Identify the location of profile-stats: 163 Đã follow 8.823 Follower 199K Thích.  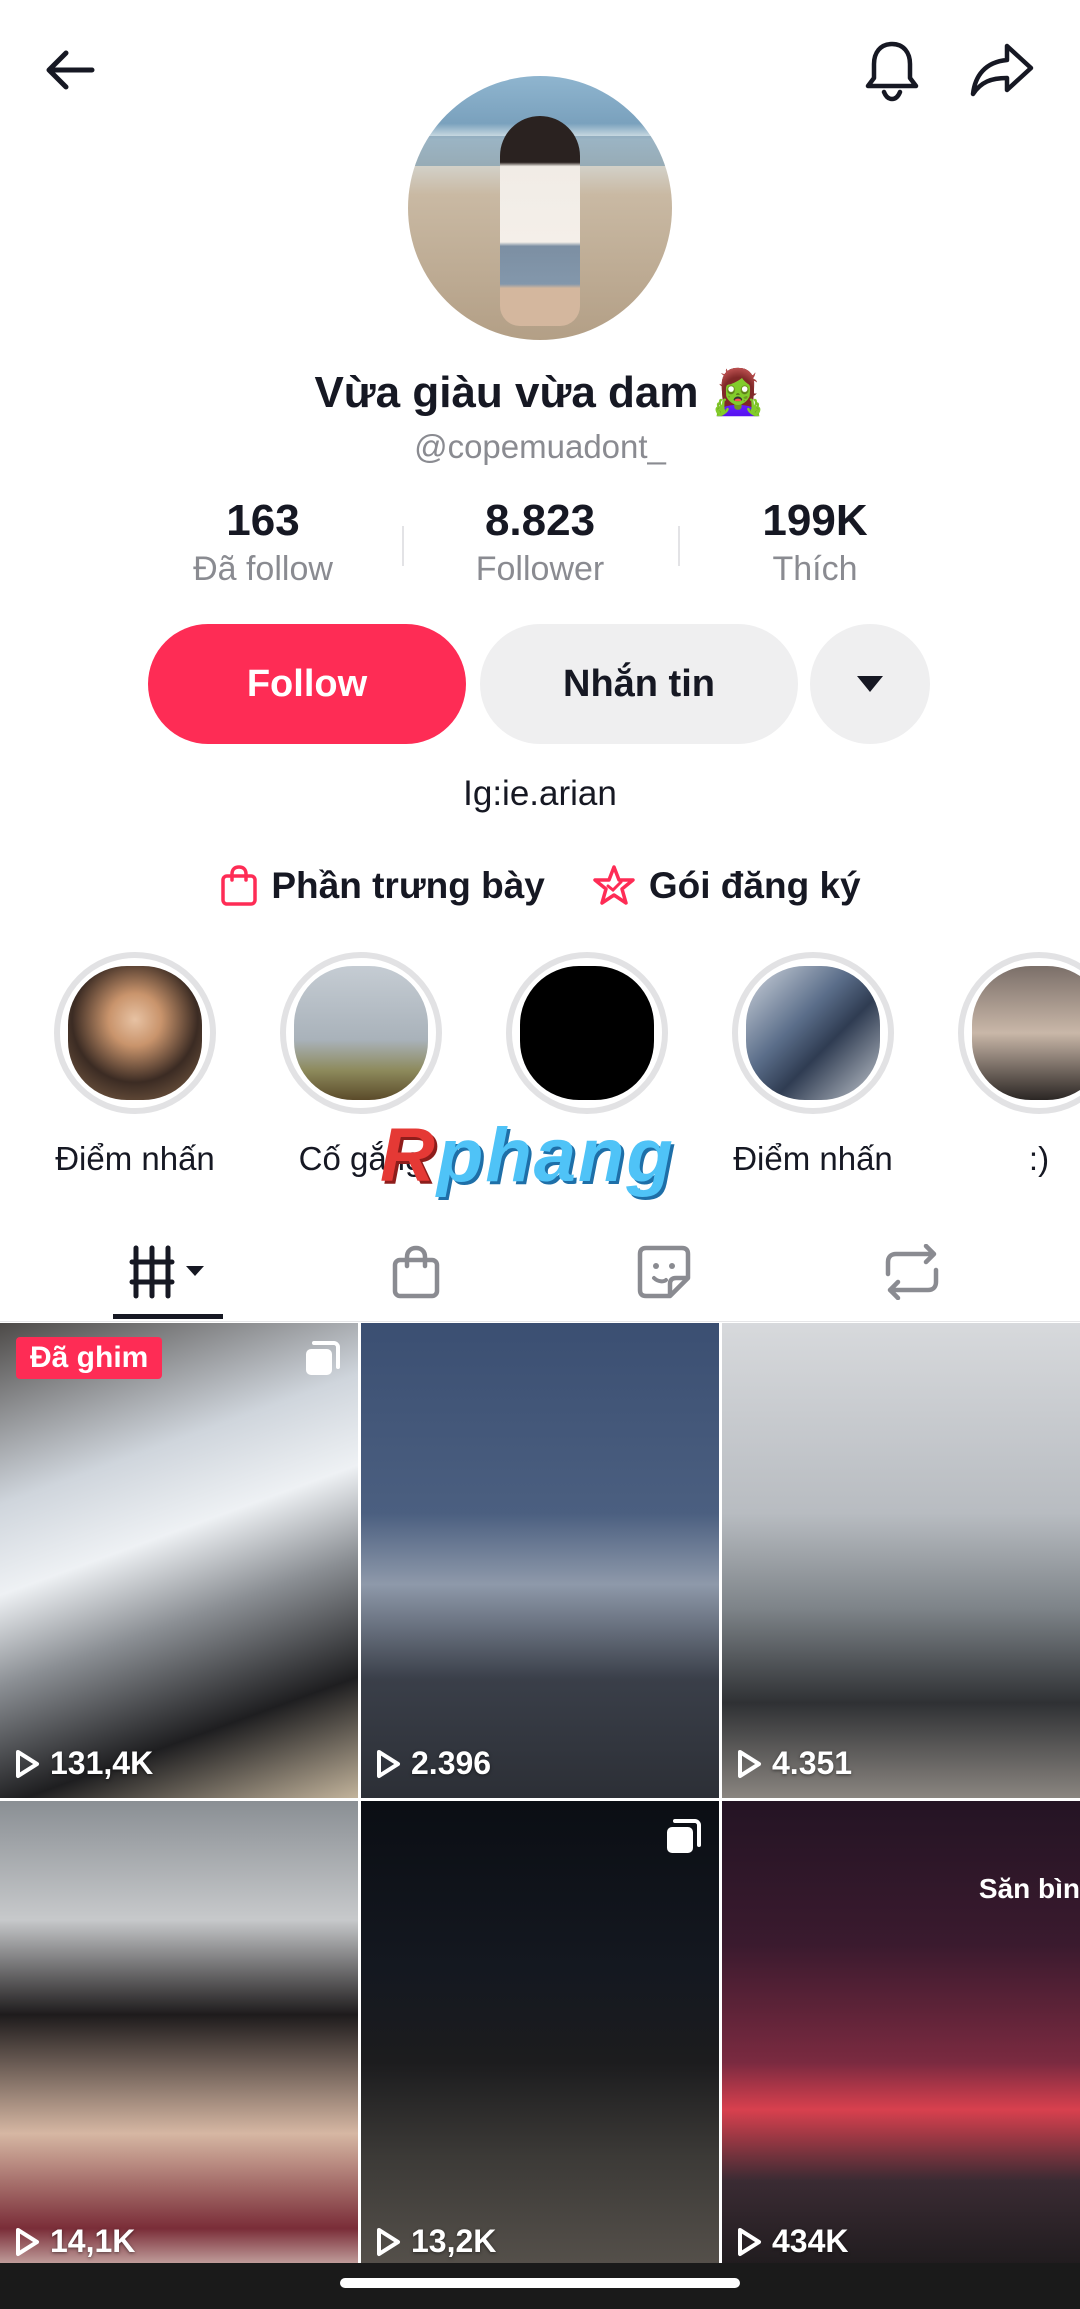
(540, 546).